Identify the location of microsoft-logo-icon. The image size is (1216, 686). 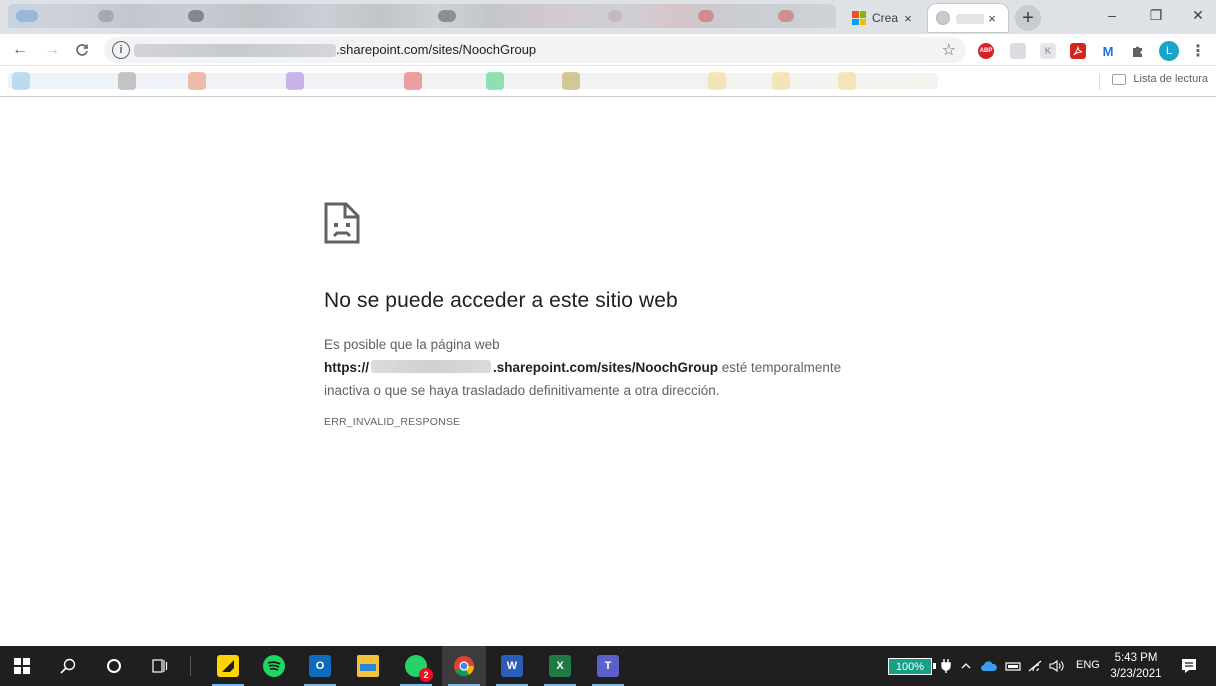
(859, 18).